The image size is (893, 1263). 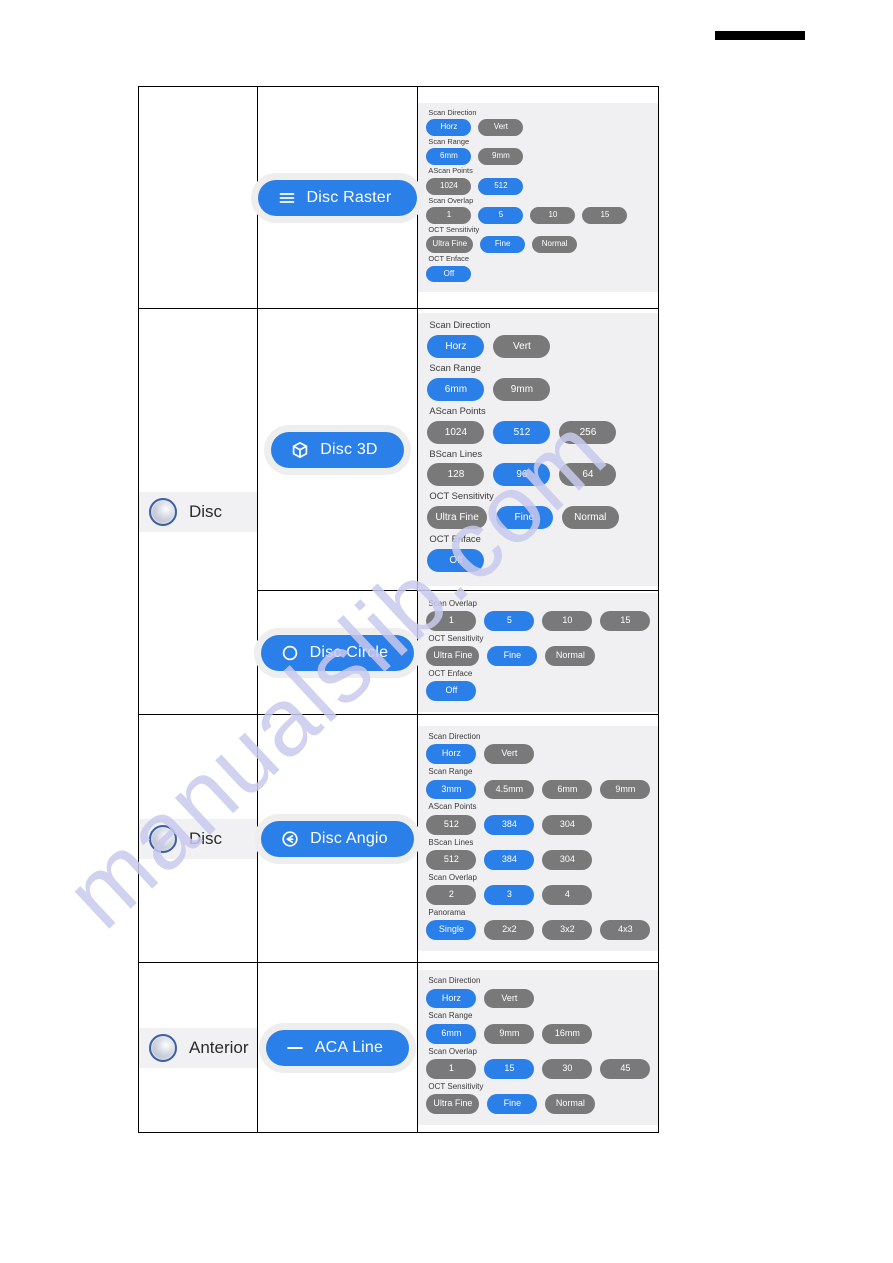 What do you see at coordinates (456, 475) in the screenshot?
I see `option-pill: 128` at bounding box center [456, 475].